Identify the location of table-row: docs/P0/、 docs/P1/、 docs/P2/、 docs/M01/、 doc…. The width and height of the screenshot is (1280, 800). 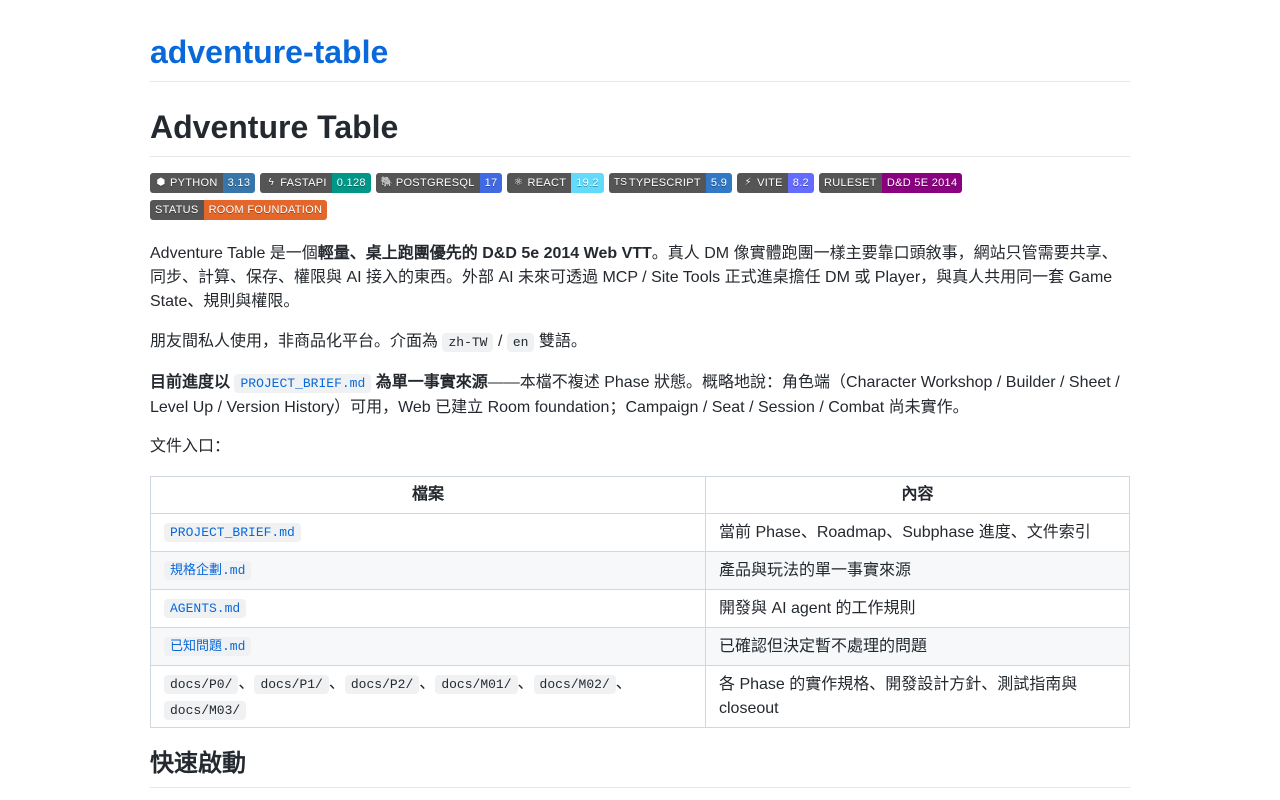
(640, 696).